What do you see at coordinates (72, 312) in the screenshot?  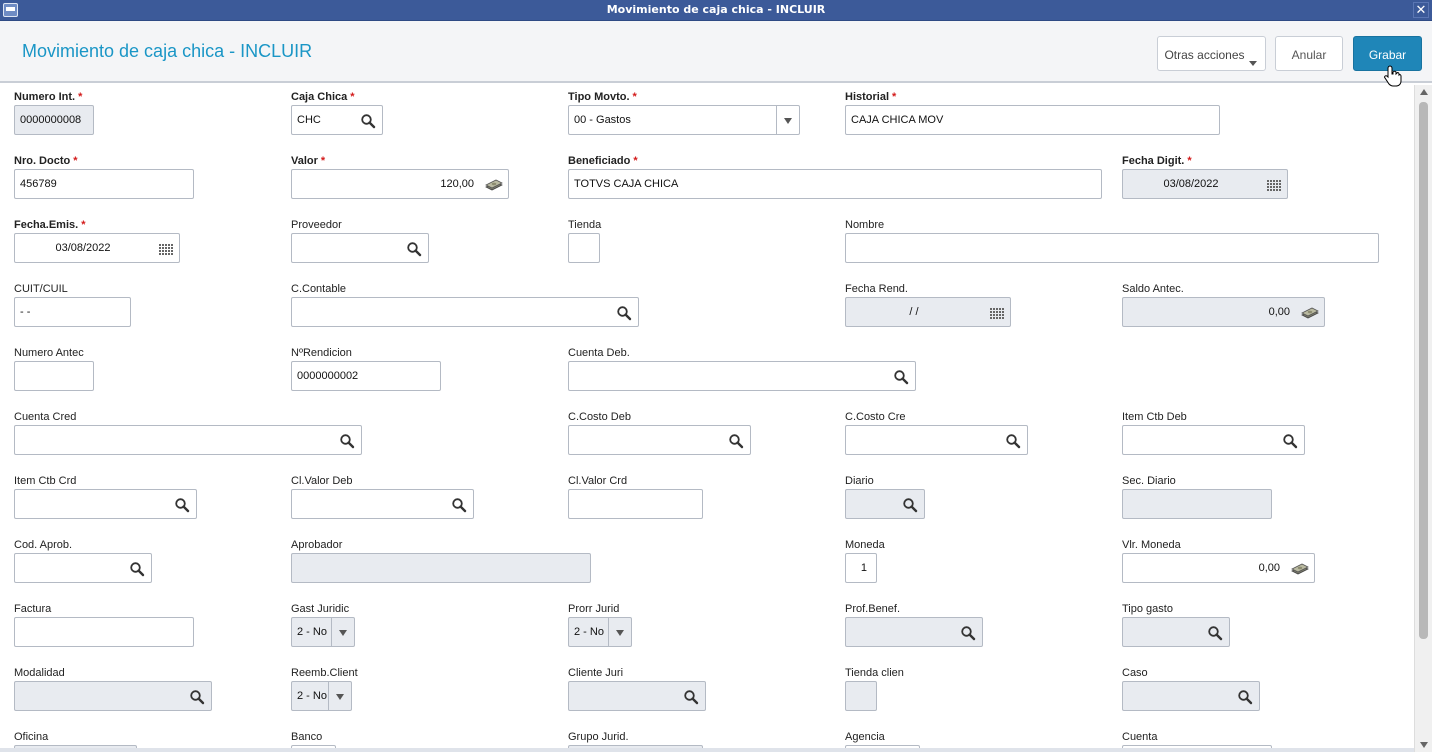 I see `cuit-cuil-input: - -` at bounding box center [72, 312].